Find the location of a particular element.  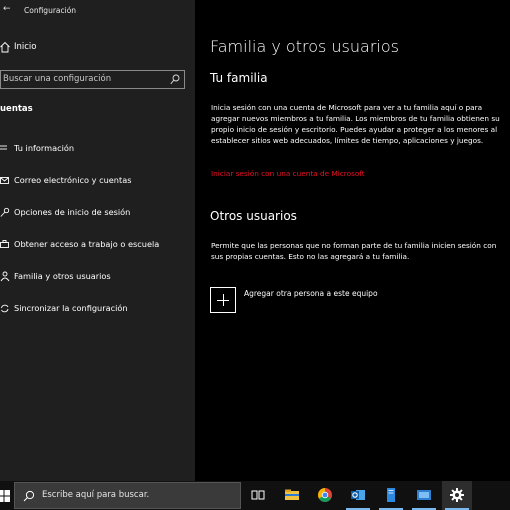

family-icon is located at coordinates (5, 276).